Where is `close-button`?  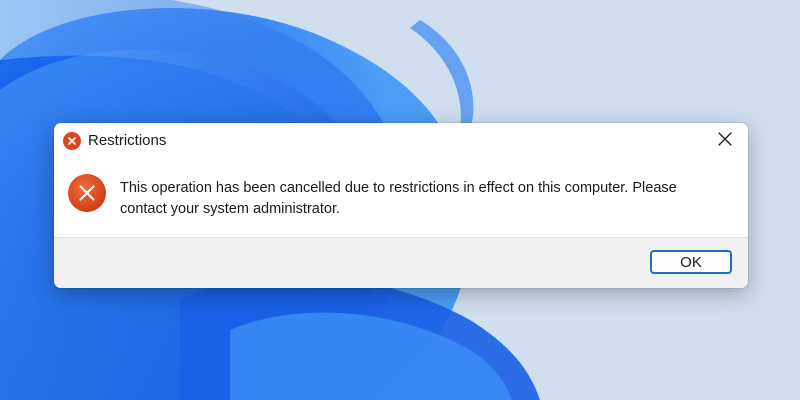 close-button is located at coordinates (725, 141).